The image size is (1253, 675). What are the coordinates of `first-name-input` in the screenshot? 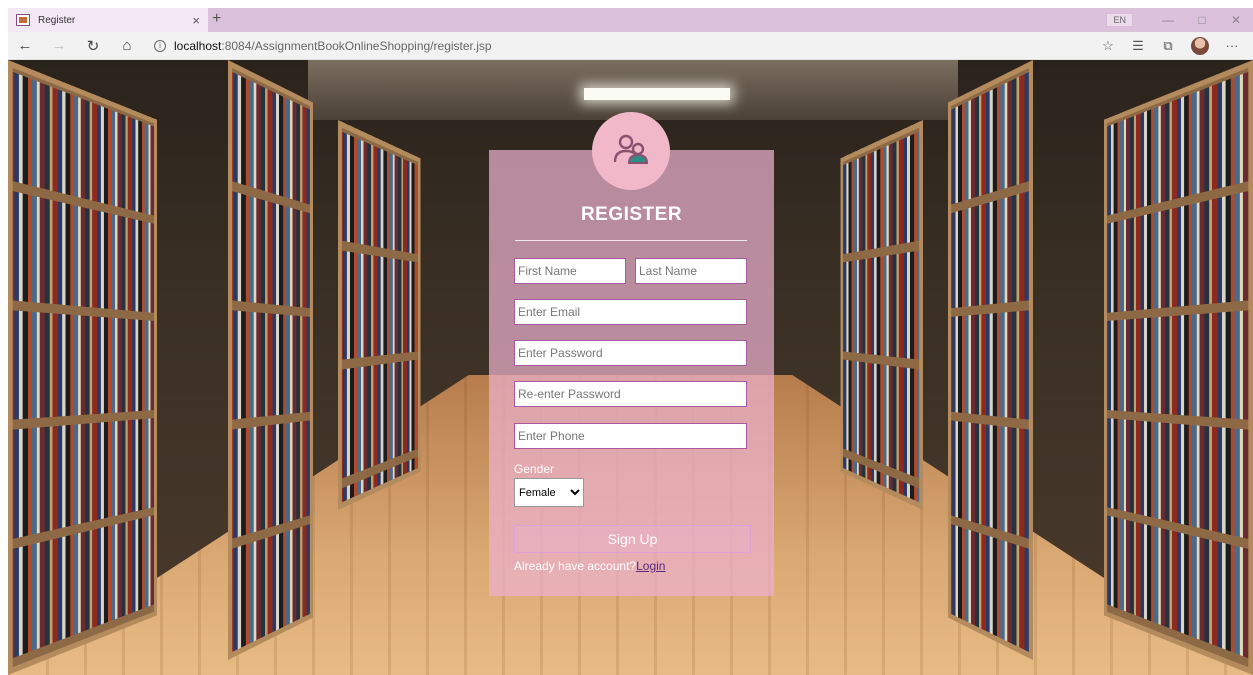 It's located at (570, 271).